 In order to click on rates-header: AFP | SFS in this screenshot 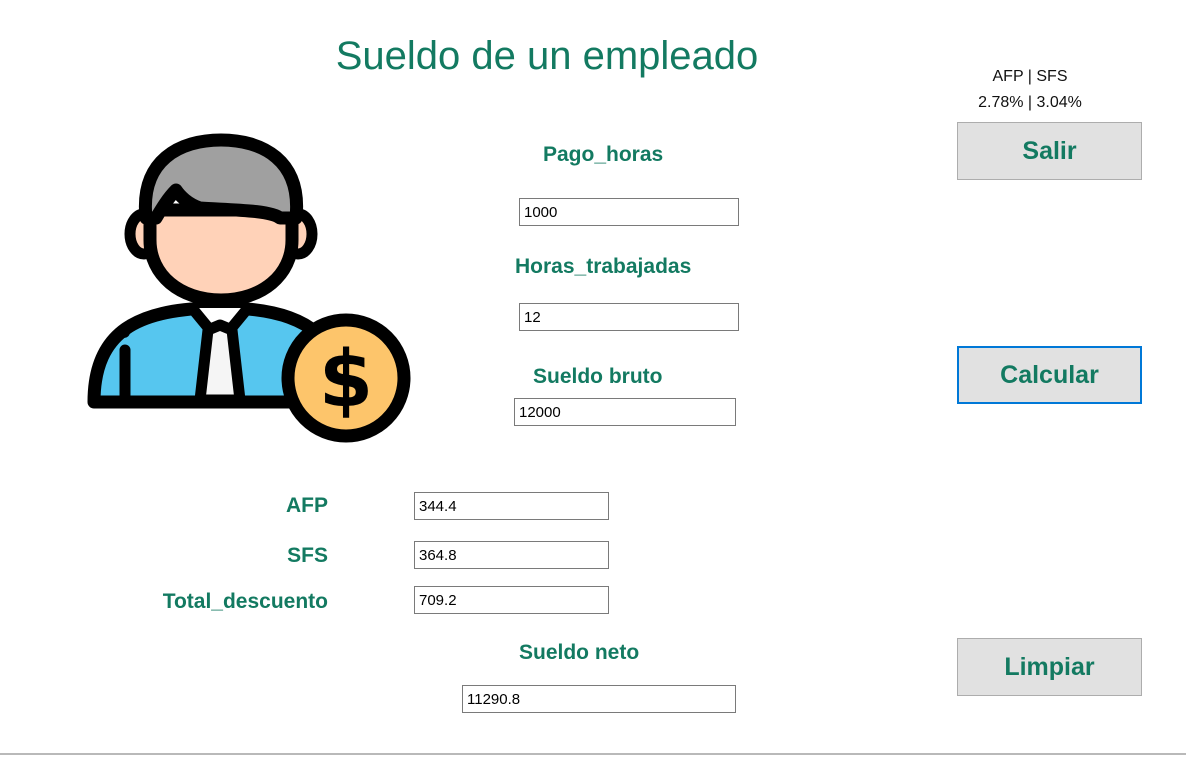, I will do `click(1030, 76)`.